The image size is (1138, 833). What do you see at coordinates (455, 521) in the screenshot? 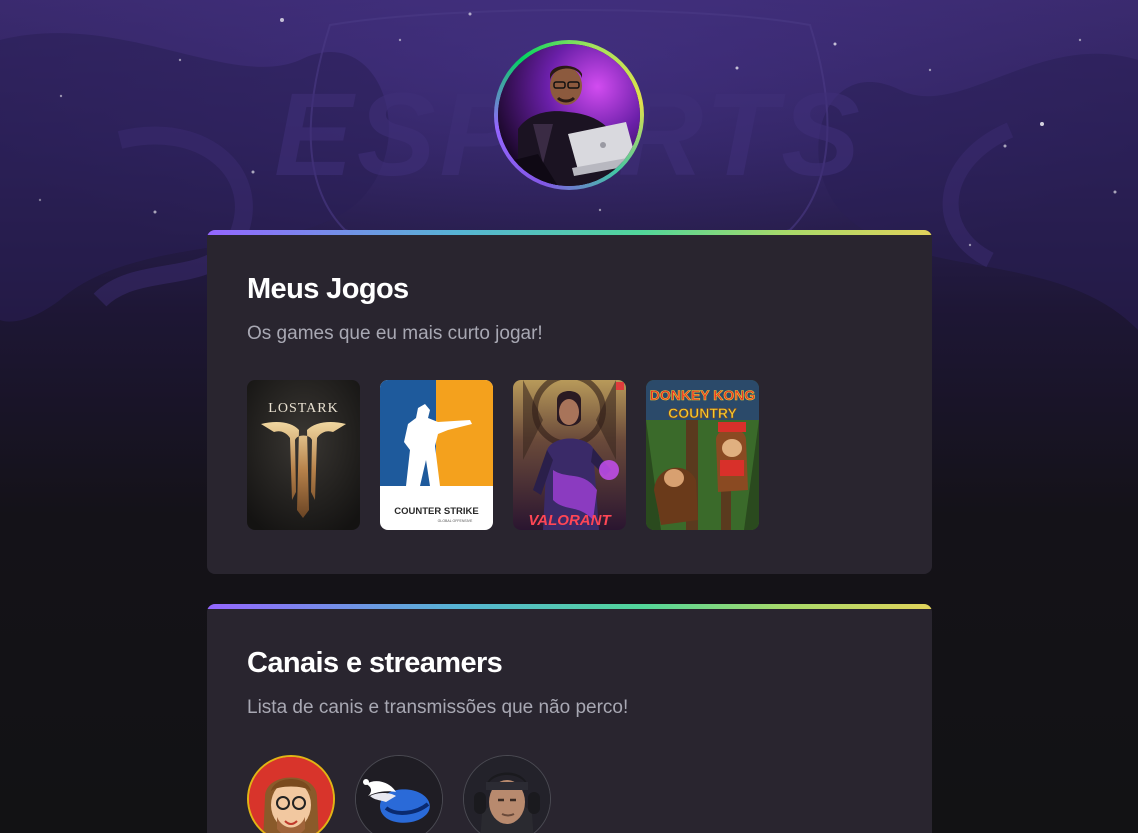
I see `counter-strike-subtitle-text: GLOBAL OFFENSIVE` at bounding box center [455, 521].